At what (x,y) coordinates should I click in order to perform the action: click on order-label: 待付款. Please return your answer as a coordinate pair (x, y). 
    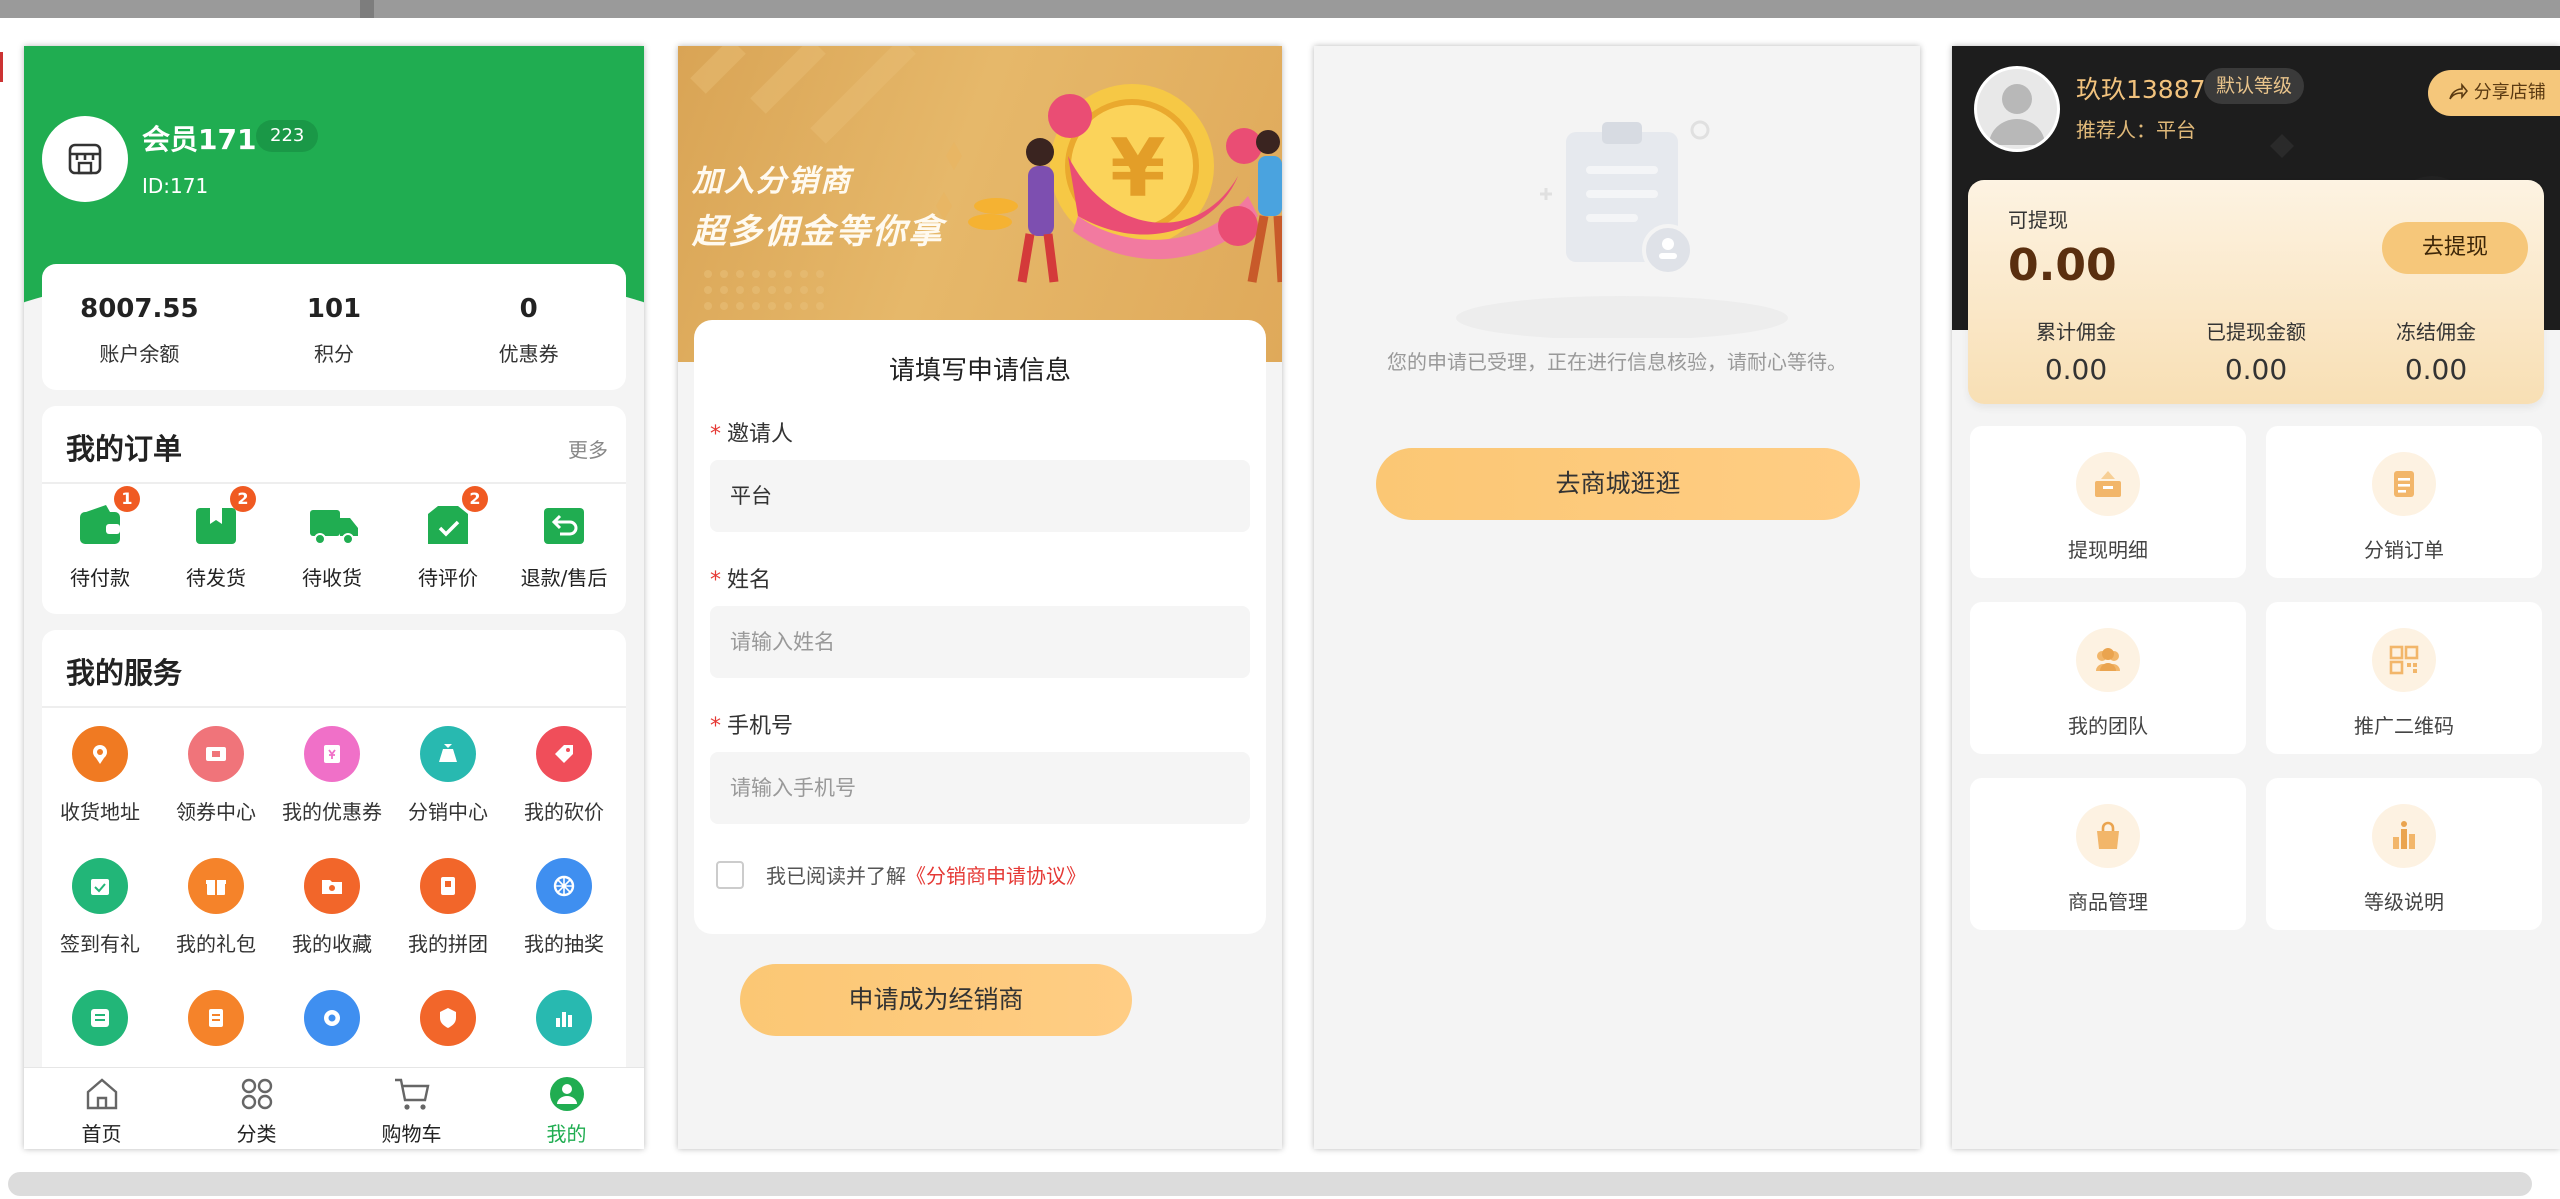
    Looking at the image, I should click on (100, 578).